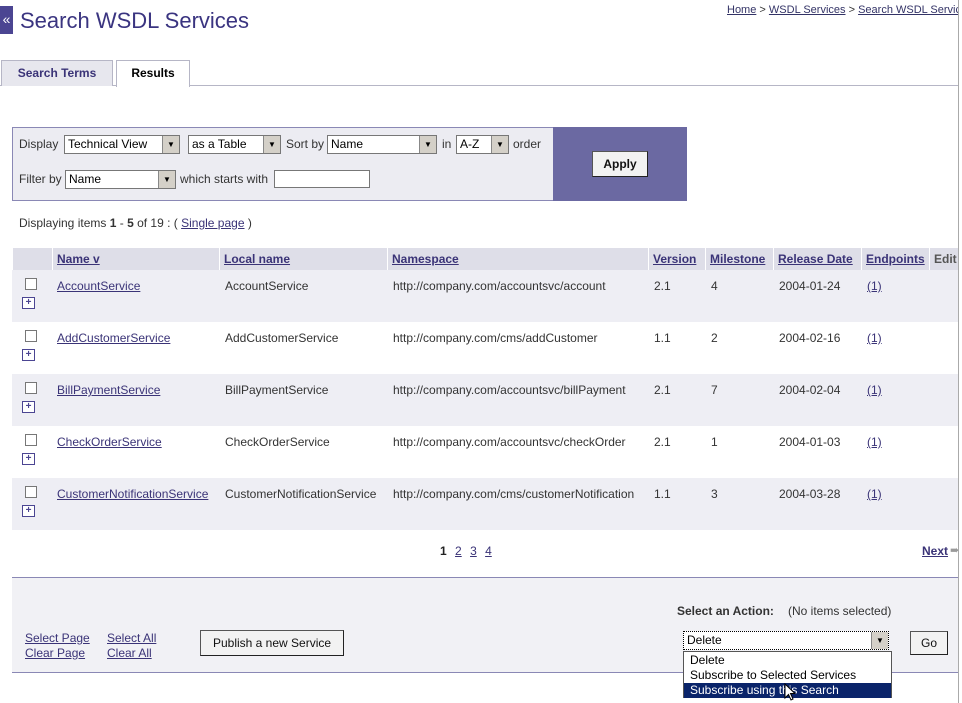 The height and width of the screenshot is (703, 962). I want to click on local-name: CustomerNotificationService, so click(301, 494).